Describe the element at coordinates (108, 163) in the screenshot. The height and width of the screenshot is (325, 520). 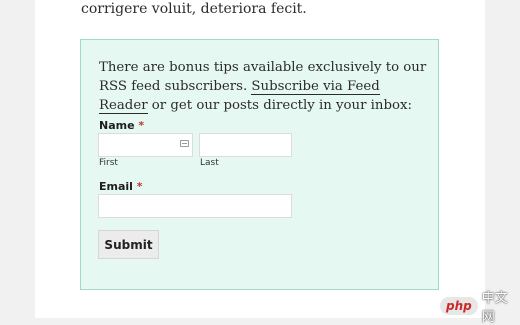
I see `first-sublabel: First` at that location.